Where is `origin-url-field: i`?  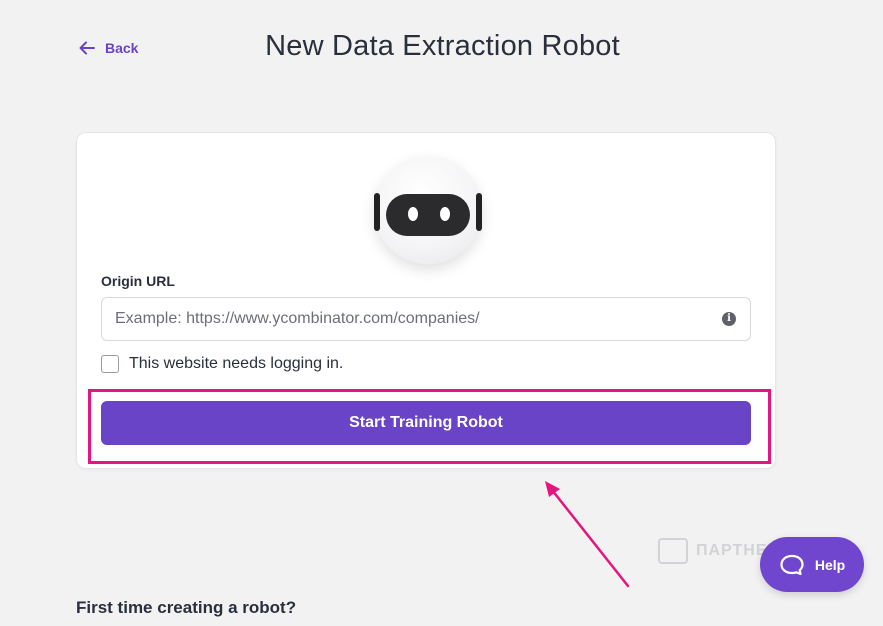 origin-url-field: i is located at coordinates (426, 319).